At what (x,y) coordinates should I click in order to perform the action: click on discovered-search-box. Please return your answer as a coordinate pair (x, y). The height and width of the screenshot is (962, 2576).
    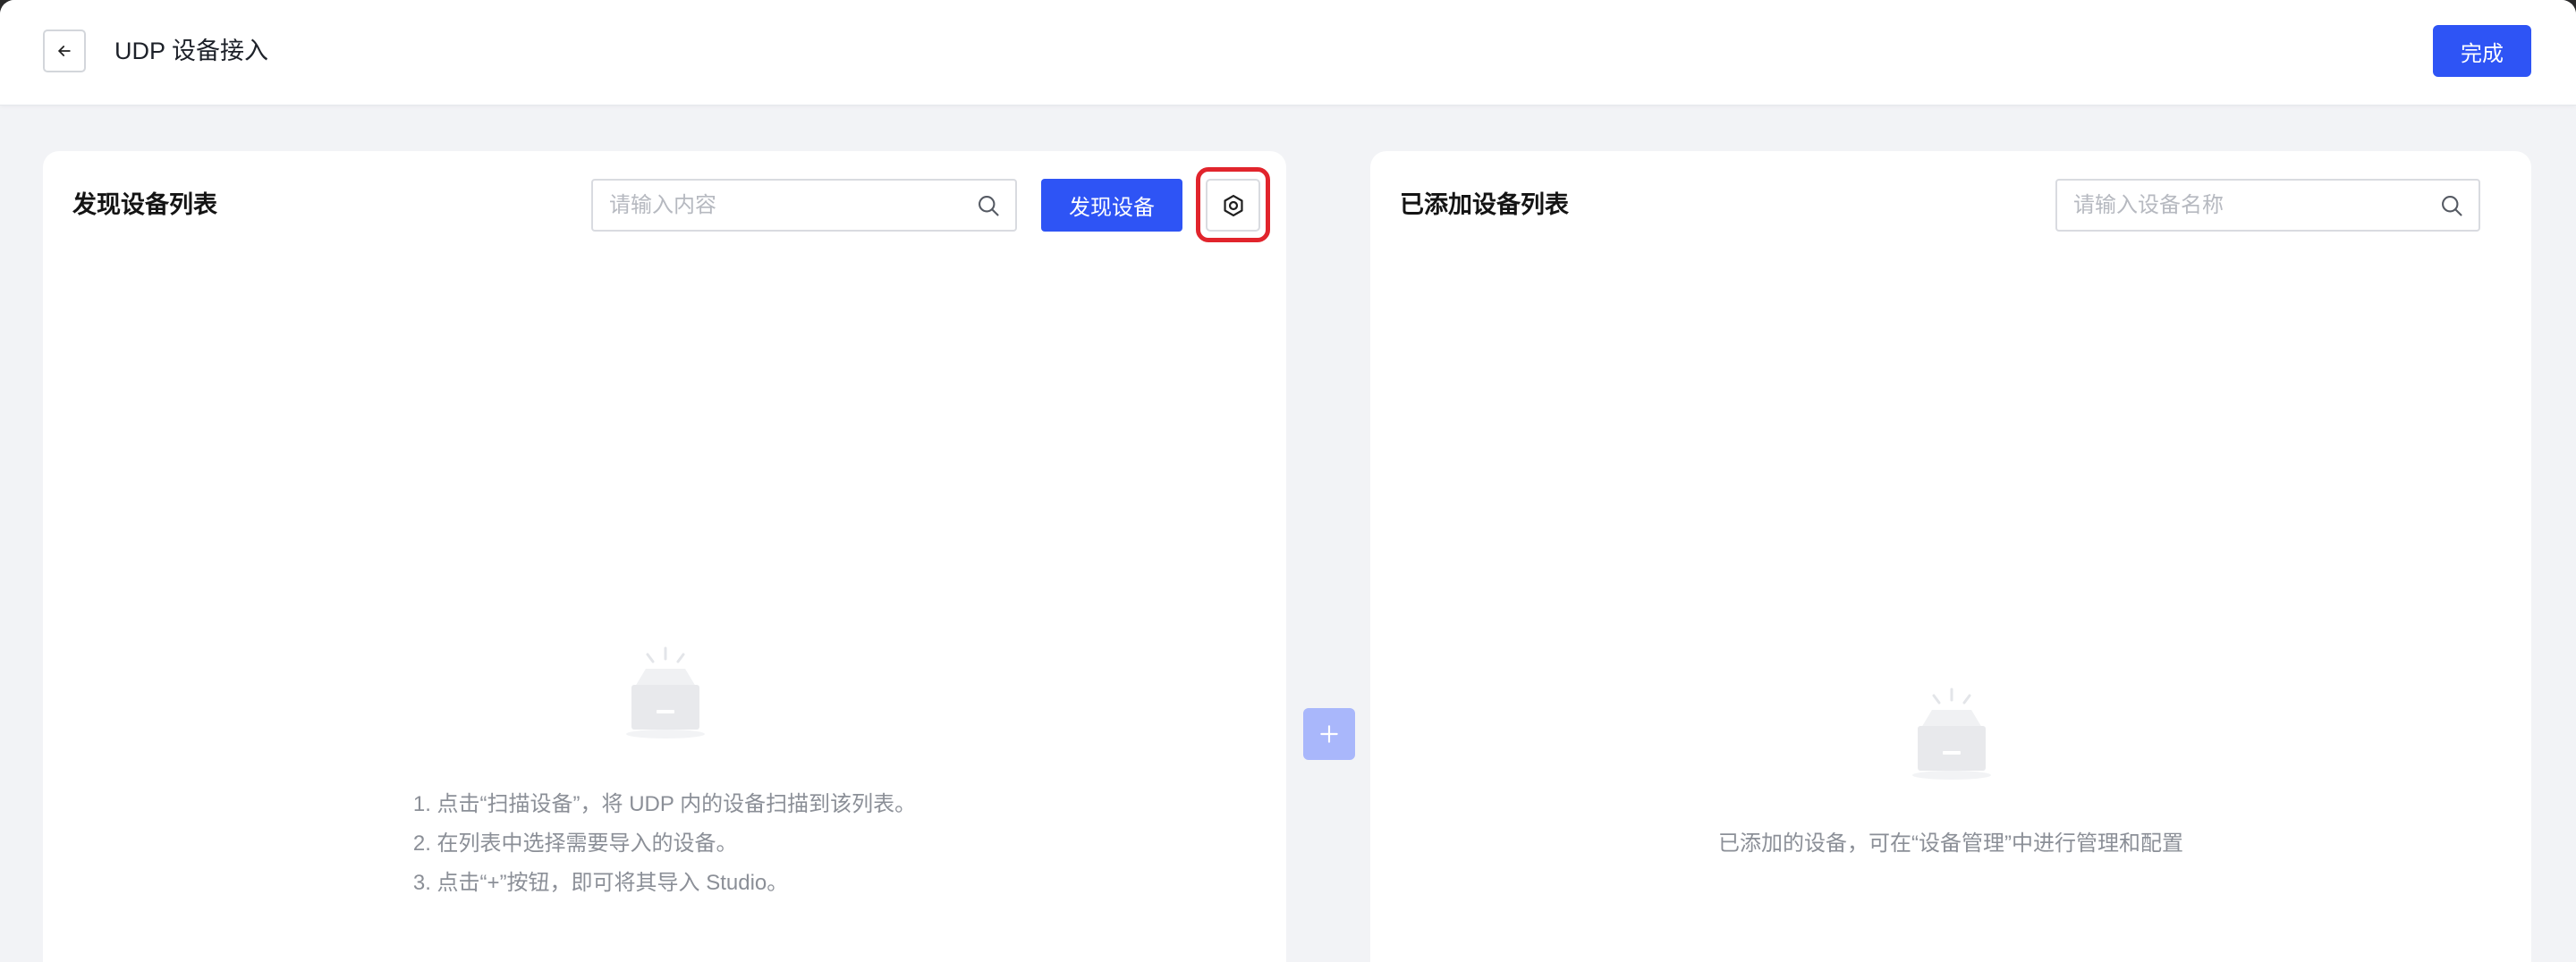
    Looking at the image, I should click on (804, 205).